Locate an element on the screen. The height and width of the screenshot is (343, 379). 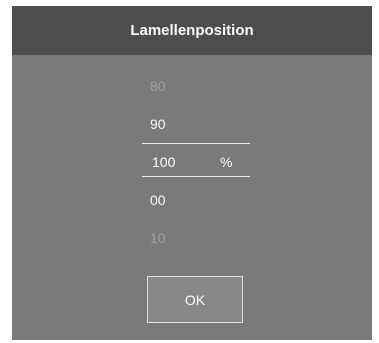
ok-button: OK is located at coordinates (195, 299).